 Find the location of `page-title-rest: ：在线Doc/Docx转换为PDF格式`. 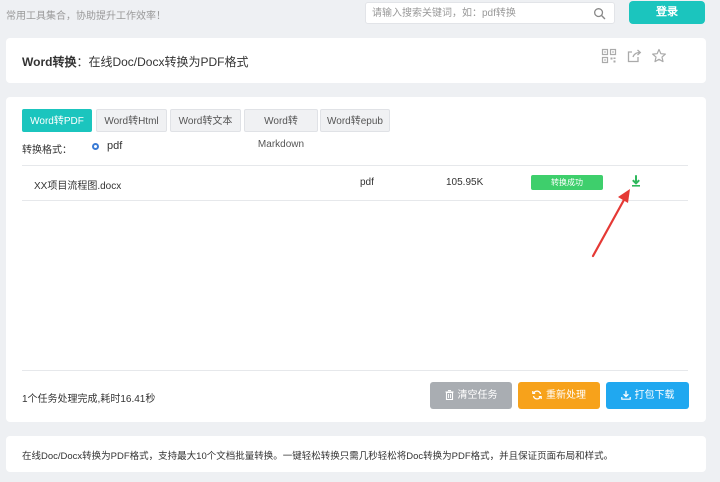

page-title-rest: ：在线Doc/Docx转换为PDF格式 is located at coordinates (162, 62).